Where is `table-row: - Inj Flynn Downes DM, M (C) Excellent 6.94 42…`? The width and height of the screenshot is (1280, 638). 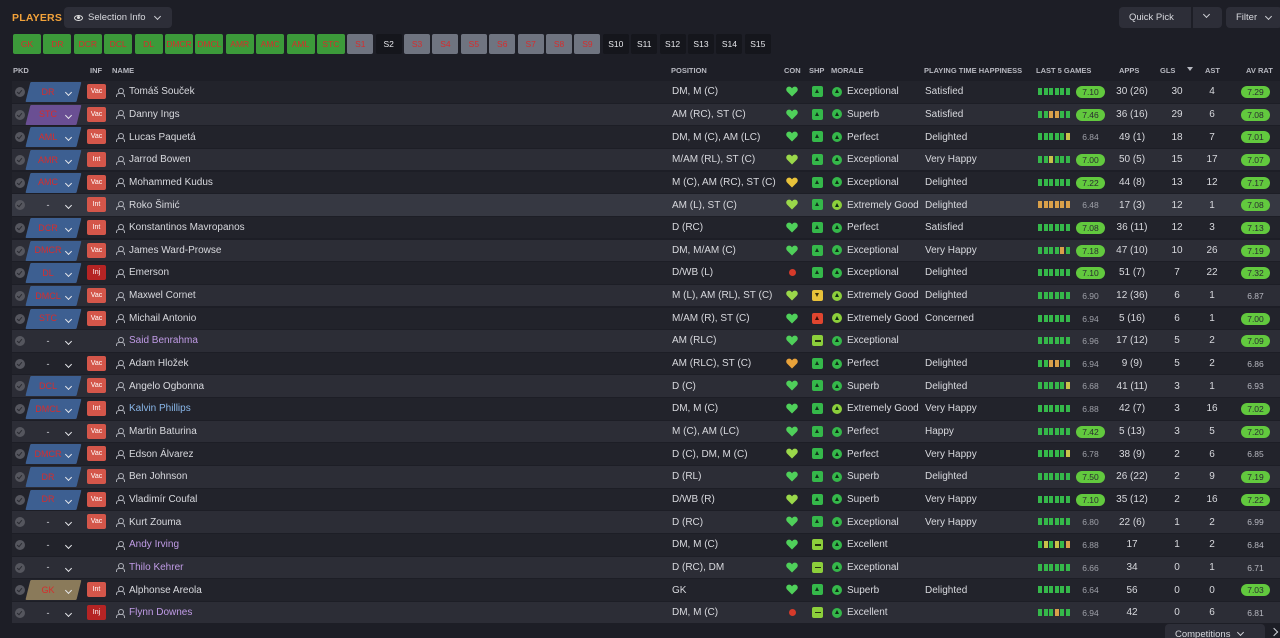 table-row: - Inj Flynn Downes DM, M (C) Excellent 6.94 42… is located at coordinates (646, 612).